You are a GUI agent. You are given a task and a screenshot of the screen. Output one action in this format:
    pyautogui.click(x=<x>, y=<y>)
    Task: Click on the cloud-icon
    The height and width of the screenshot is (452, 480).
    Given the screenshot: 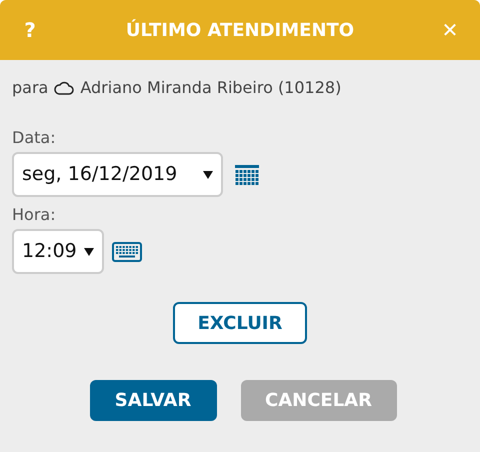 What is the action you would take?
    pyautogui.click(x=64, y=88)
    